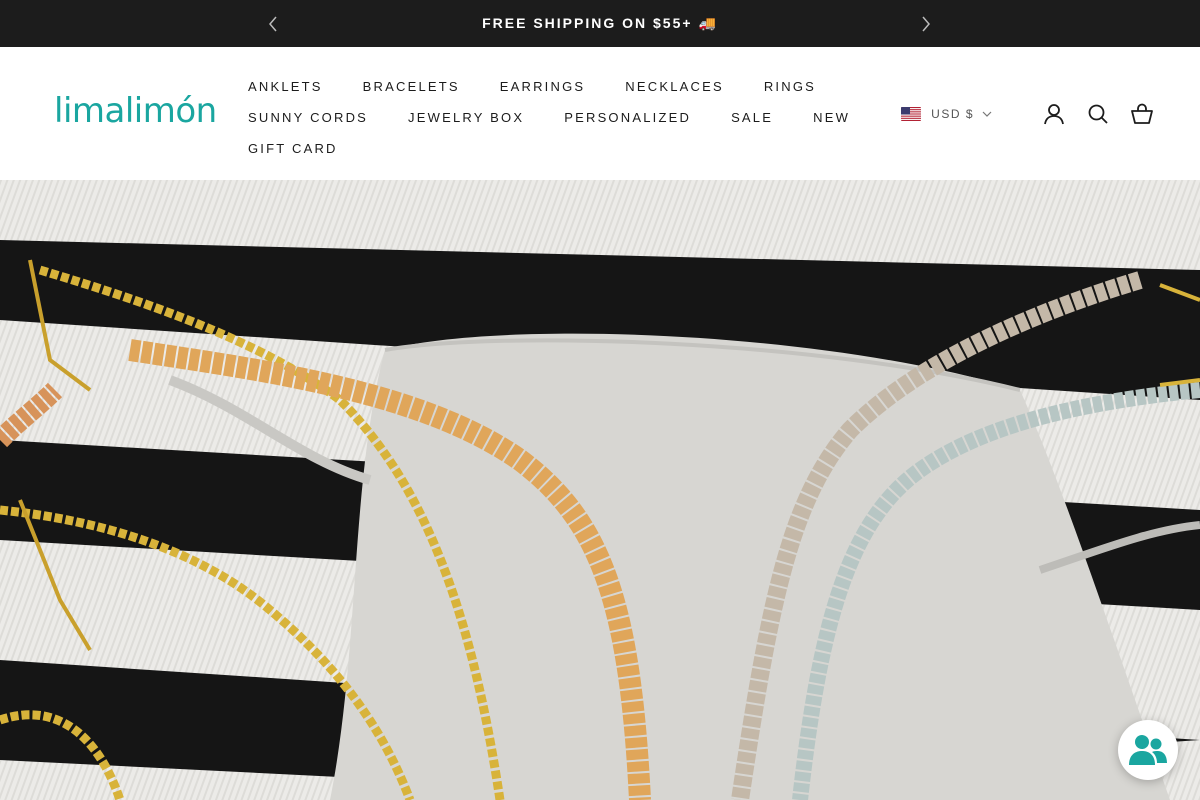 The image size is (1200, 800). I want to click on chevron-right-icon, so click(926, 24).